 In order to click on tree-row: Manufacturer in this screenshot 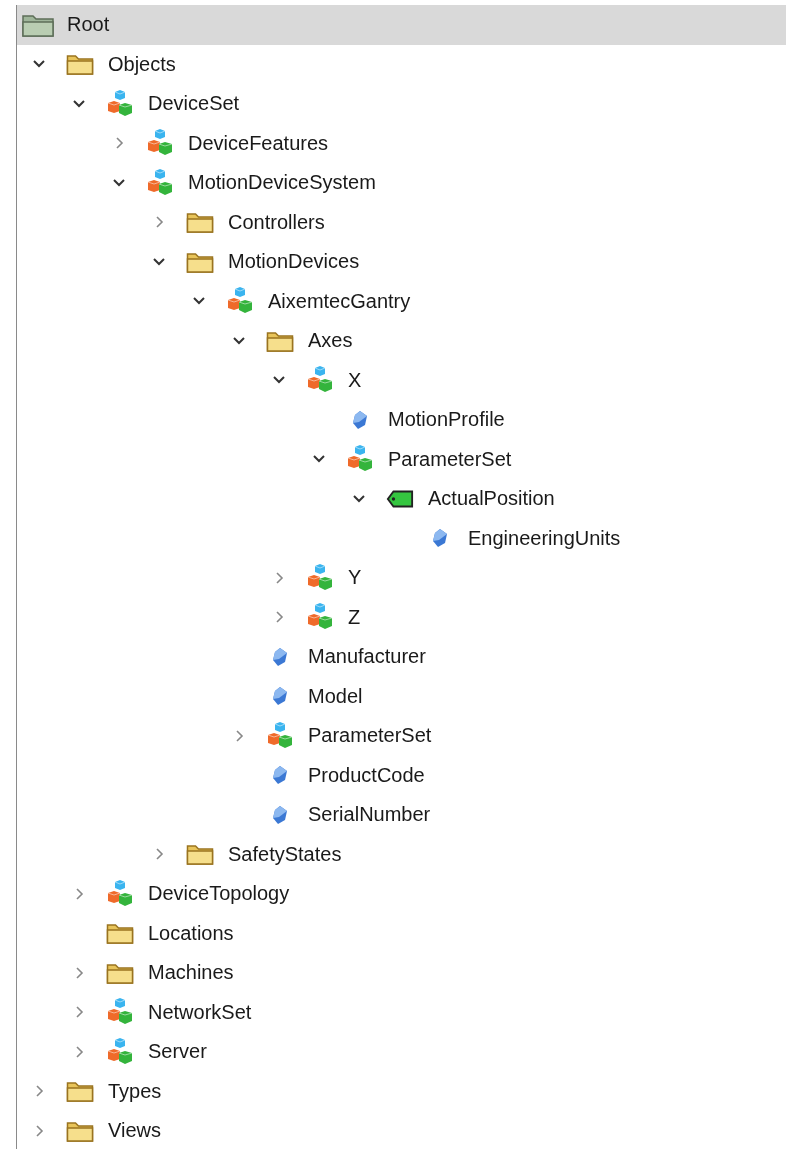, I will do `click(401, 657)`.